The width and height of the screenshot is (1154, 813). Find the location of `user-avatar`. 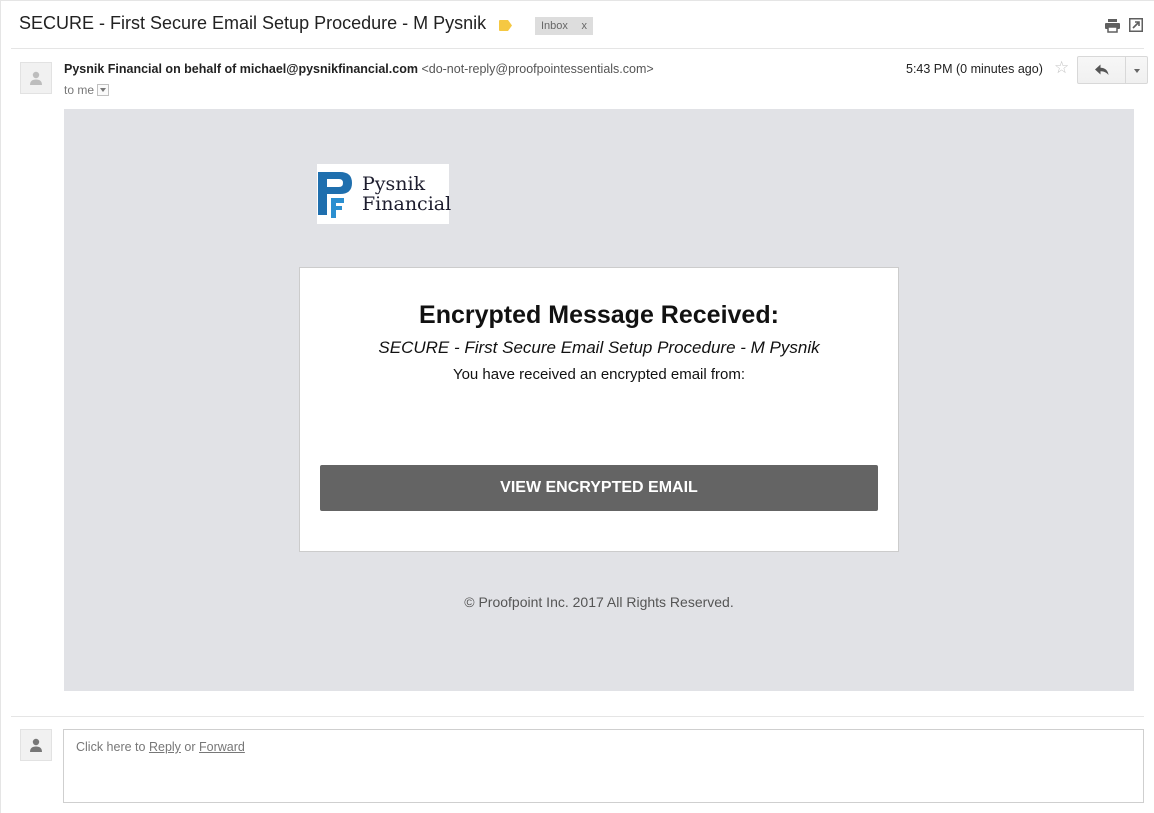

user-avatar is located at coordinates (36, 745).